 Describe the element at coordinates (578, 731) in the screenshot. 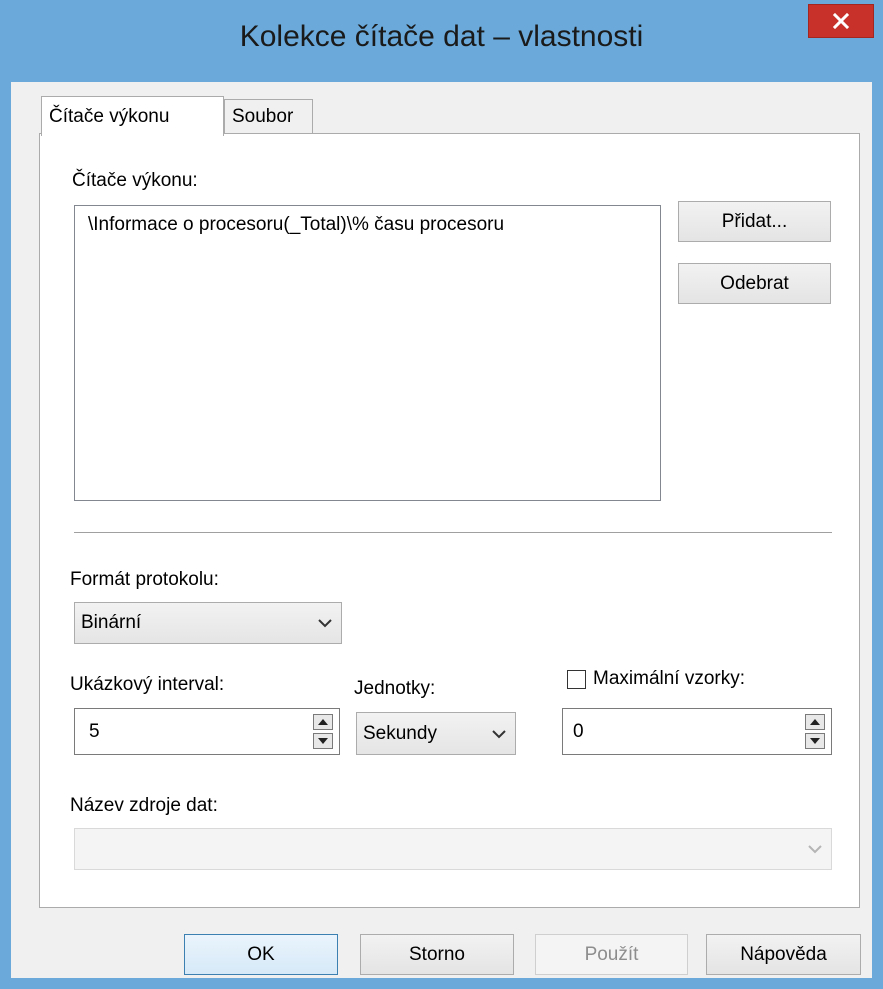

I see `max-samples-value: 0` at that location.